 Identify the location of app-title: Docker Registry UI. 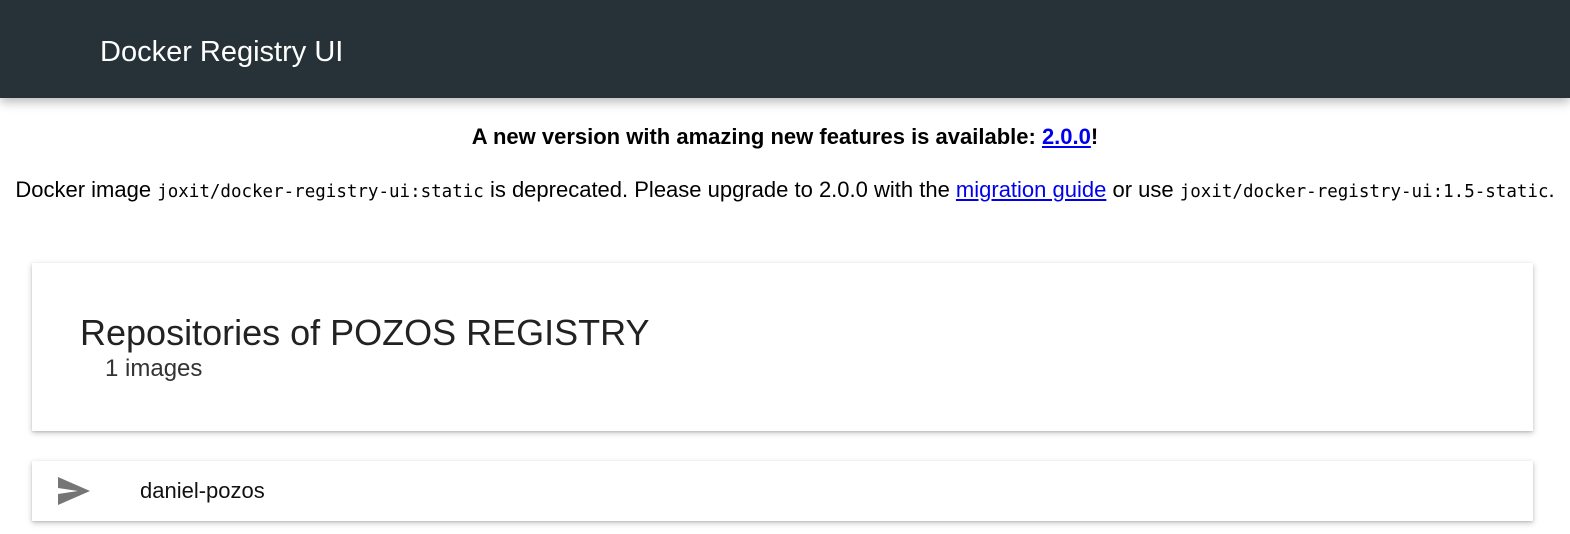
(222, 52).